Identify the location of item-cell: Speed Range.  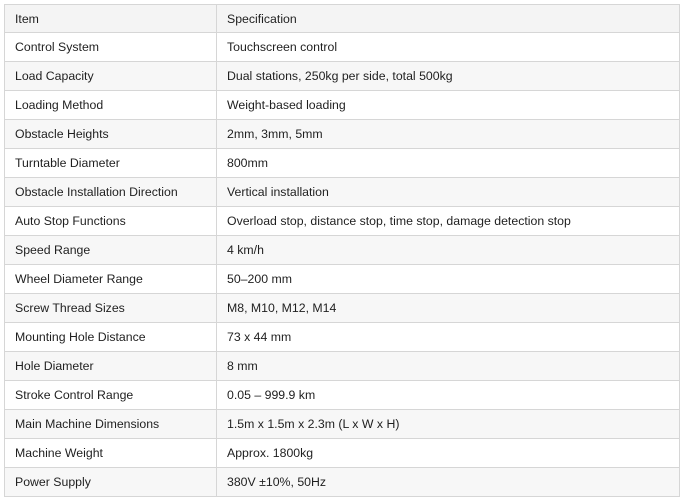
(110, 250).